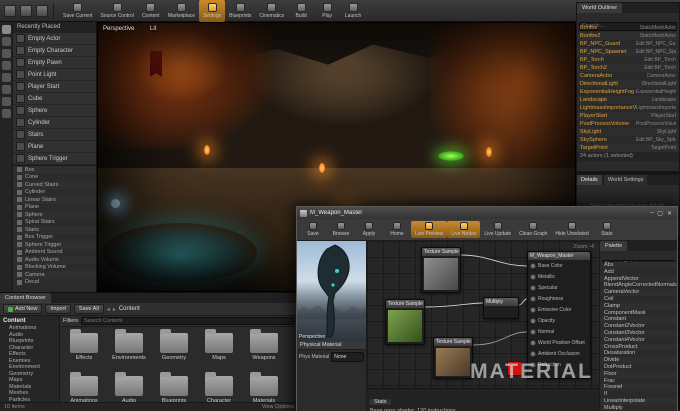 Image resolution: width=680 pixels, height=411 pixels. Describe the element at coordinates (129, 309) in the screenshot. I see `breadcrumb: Content` at that location.